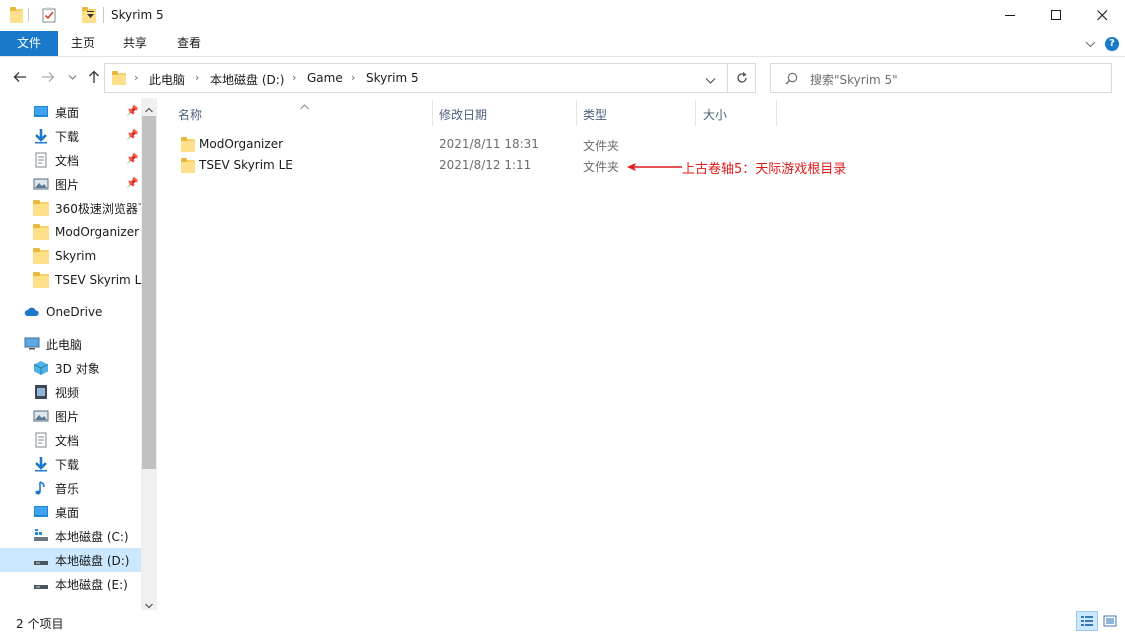  I want to click on customize-toolbar-icon, so click(90, 15).